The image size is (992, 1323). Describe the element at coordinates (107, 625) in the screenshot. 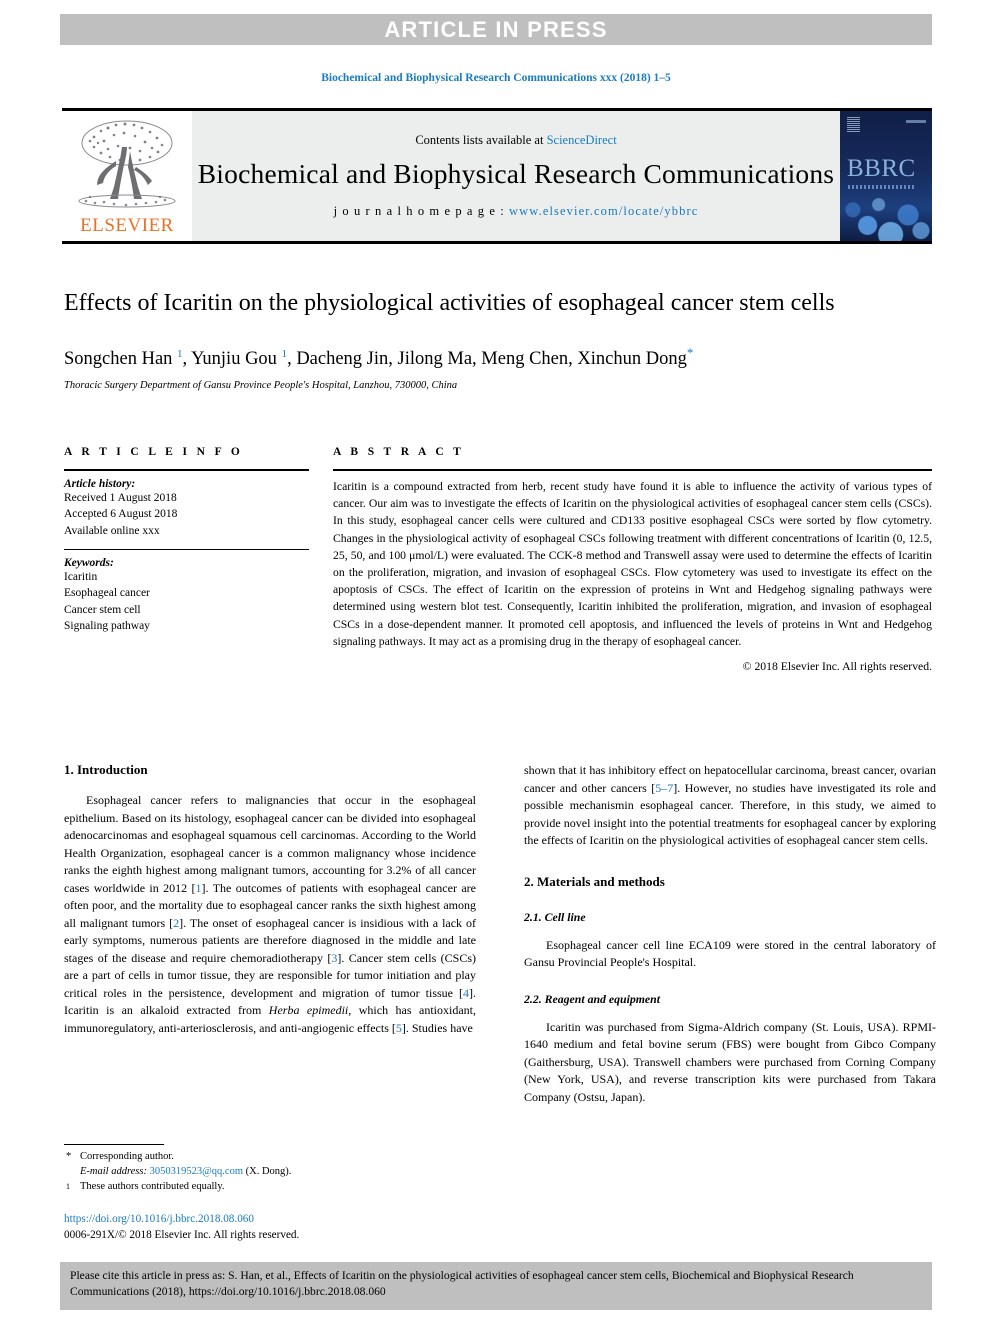

I see `keyword-item: Signaling pathway` at that location.